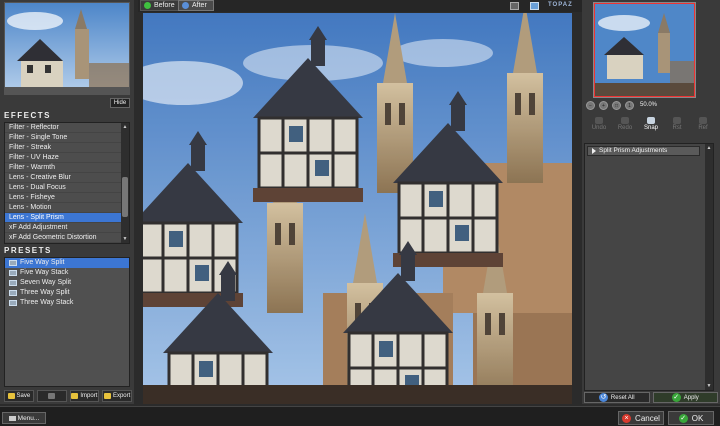  Describe the element at coordinates (616, 105) in the screenshot. I see `zoom-fit-icon: □` at that location.